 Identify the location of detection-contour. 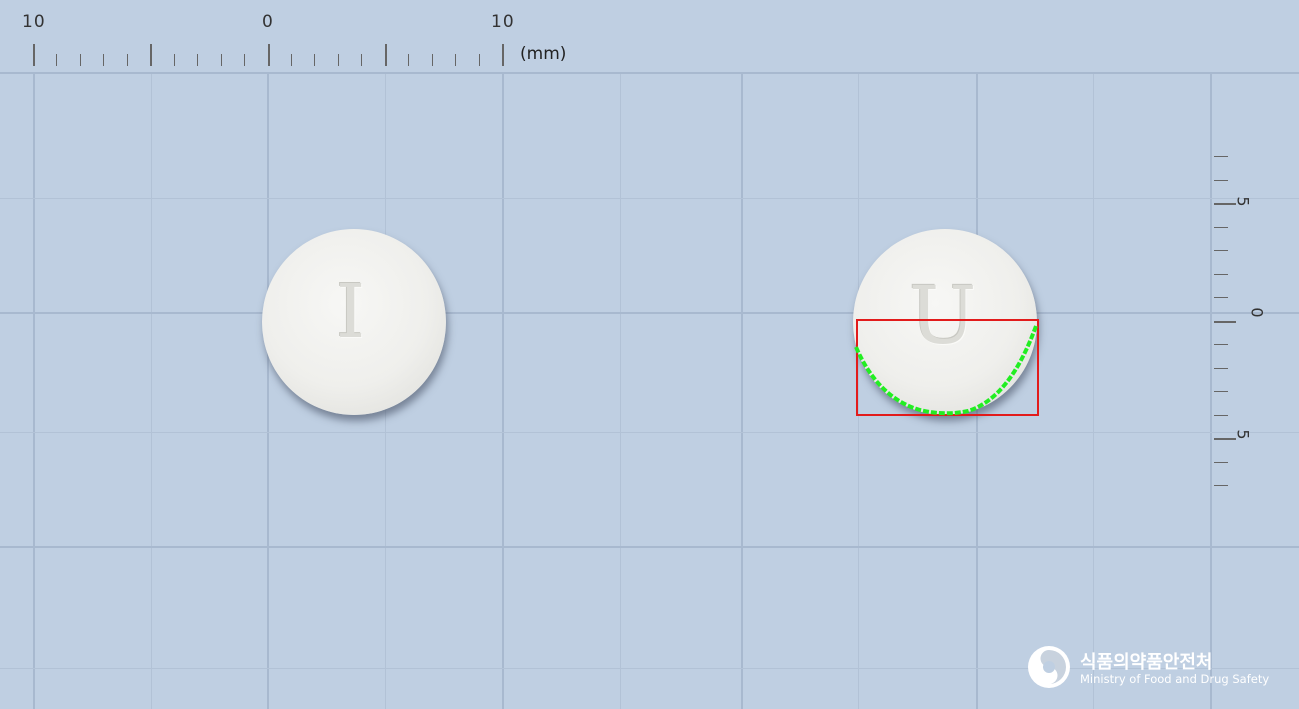
(946, 370).